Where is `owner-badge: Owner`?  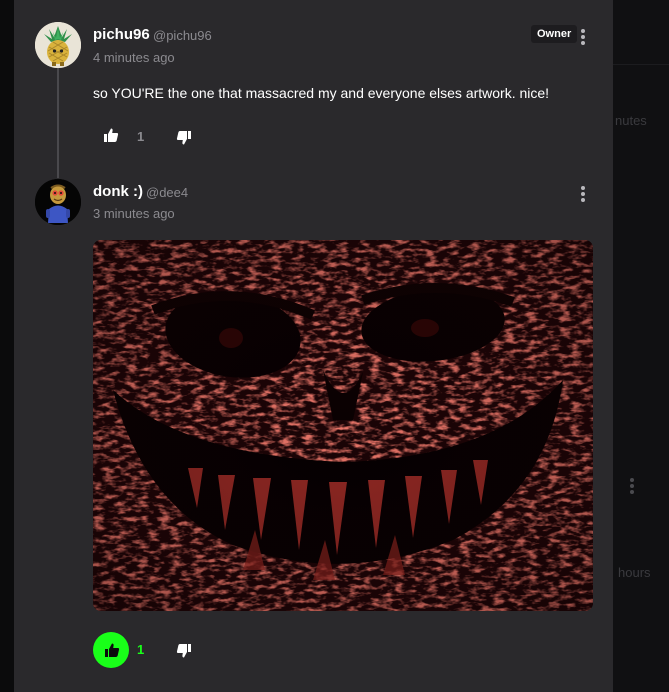 owner-badge: Owner is located at coordinates (554, 34).